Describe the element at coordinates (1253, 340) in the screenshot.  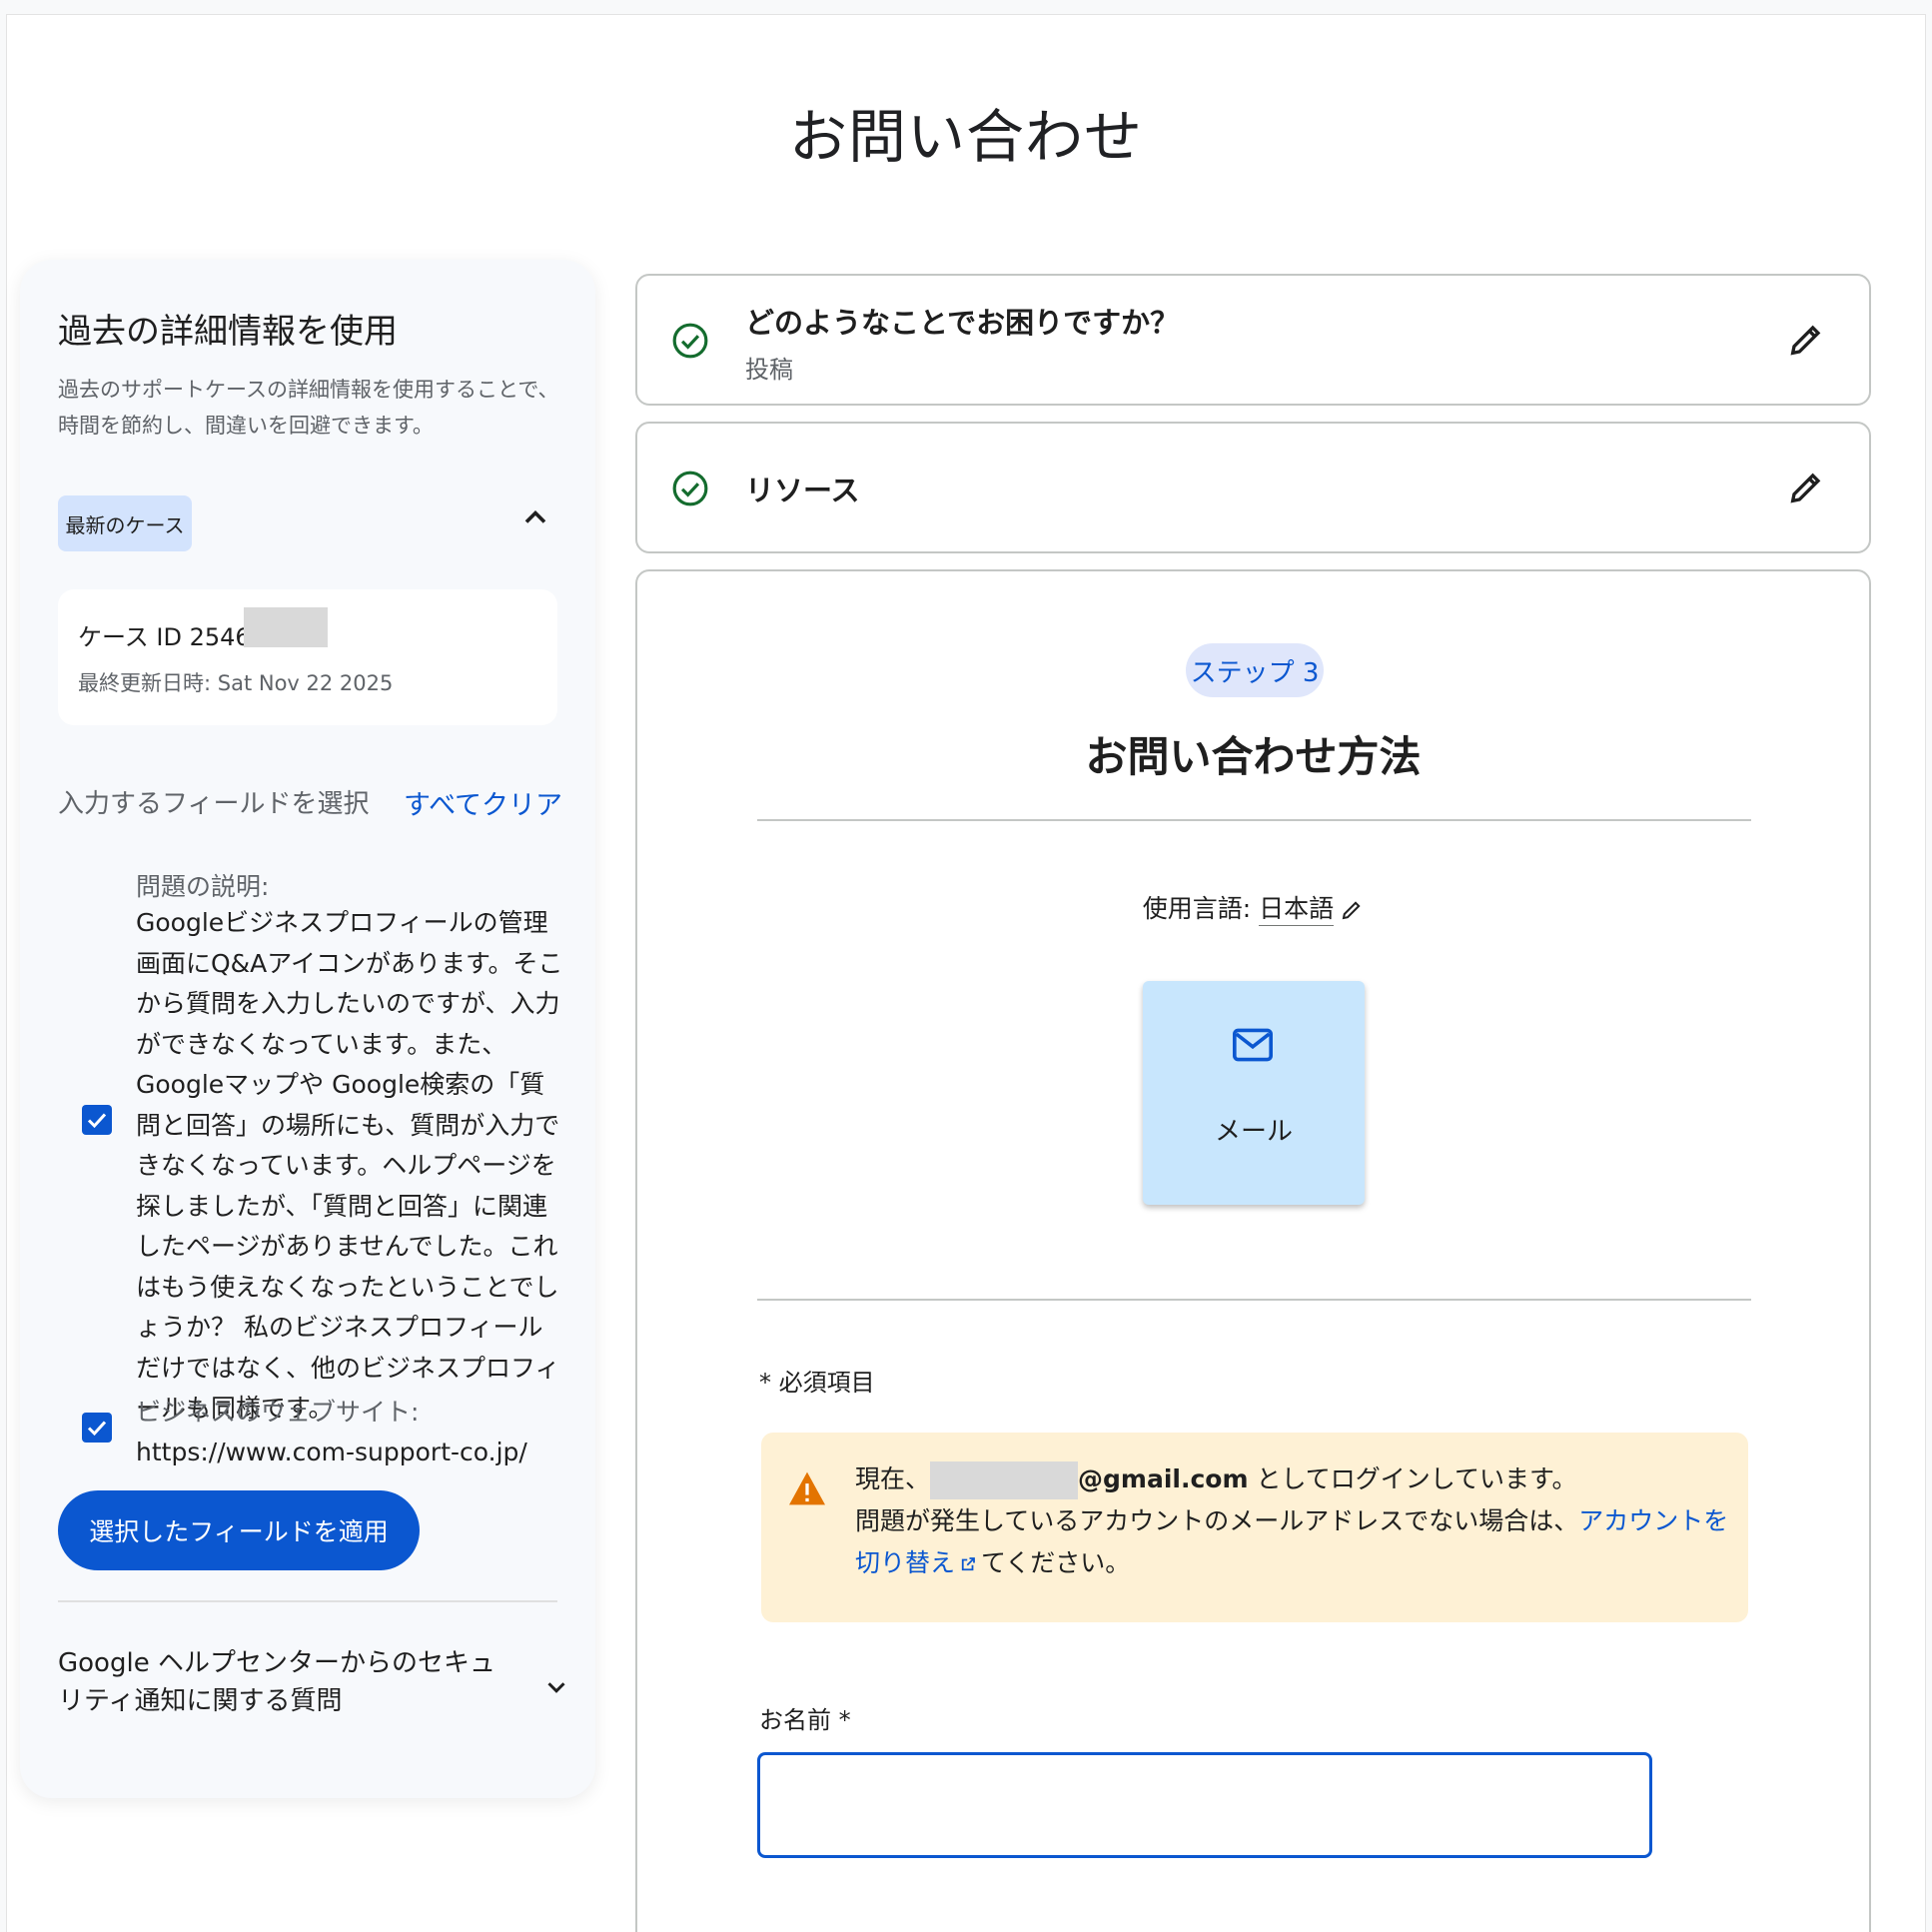
I see `step-1-card: どのようなことでお困りですか？ 投稿` at that location.